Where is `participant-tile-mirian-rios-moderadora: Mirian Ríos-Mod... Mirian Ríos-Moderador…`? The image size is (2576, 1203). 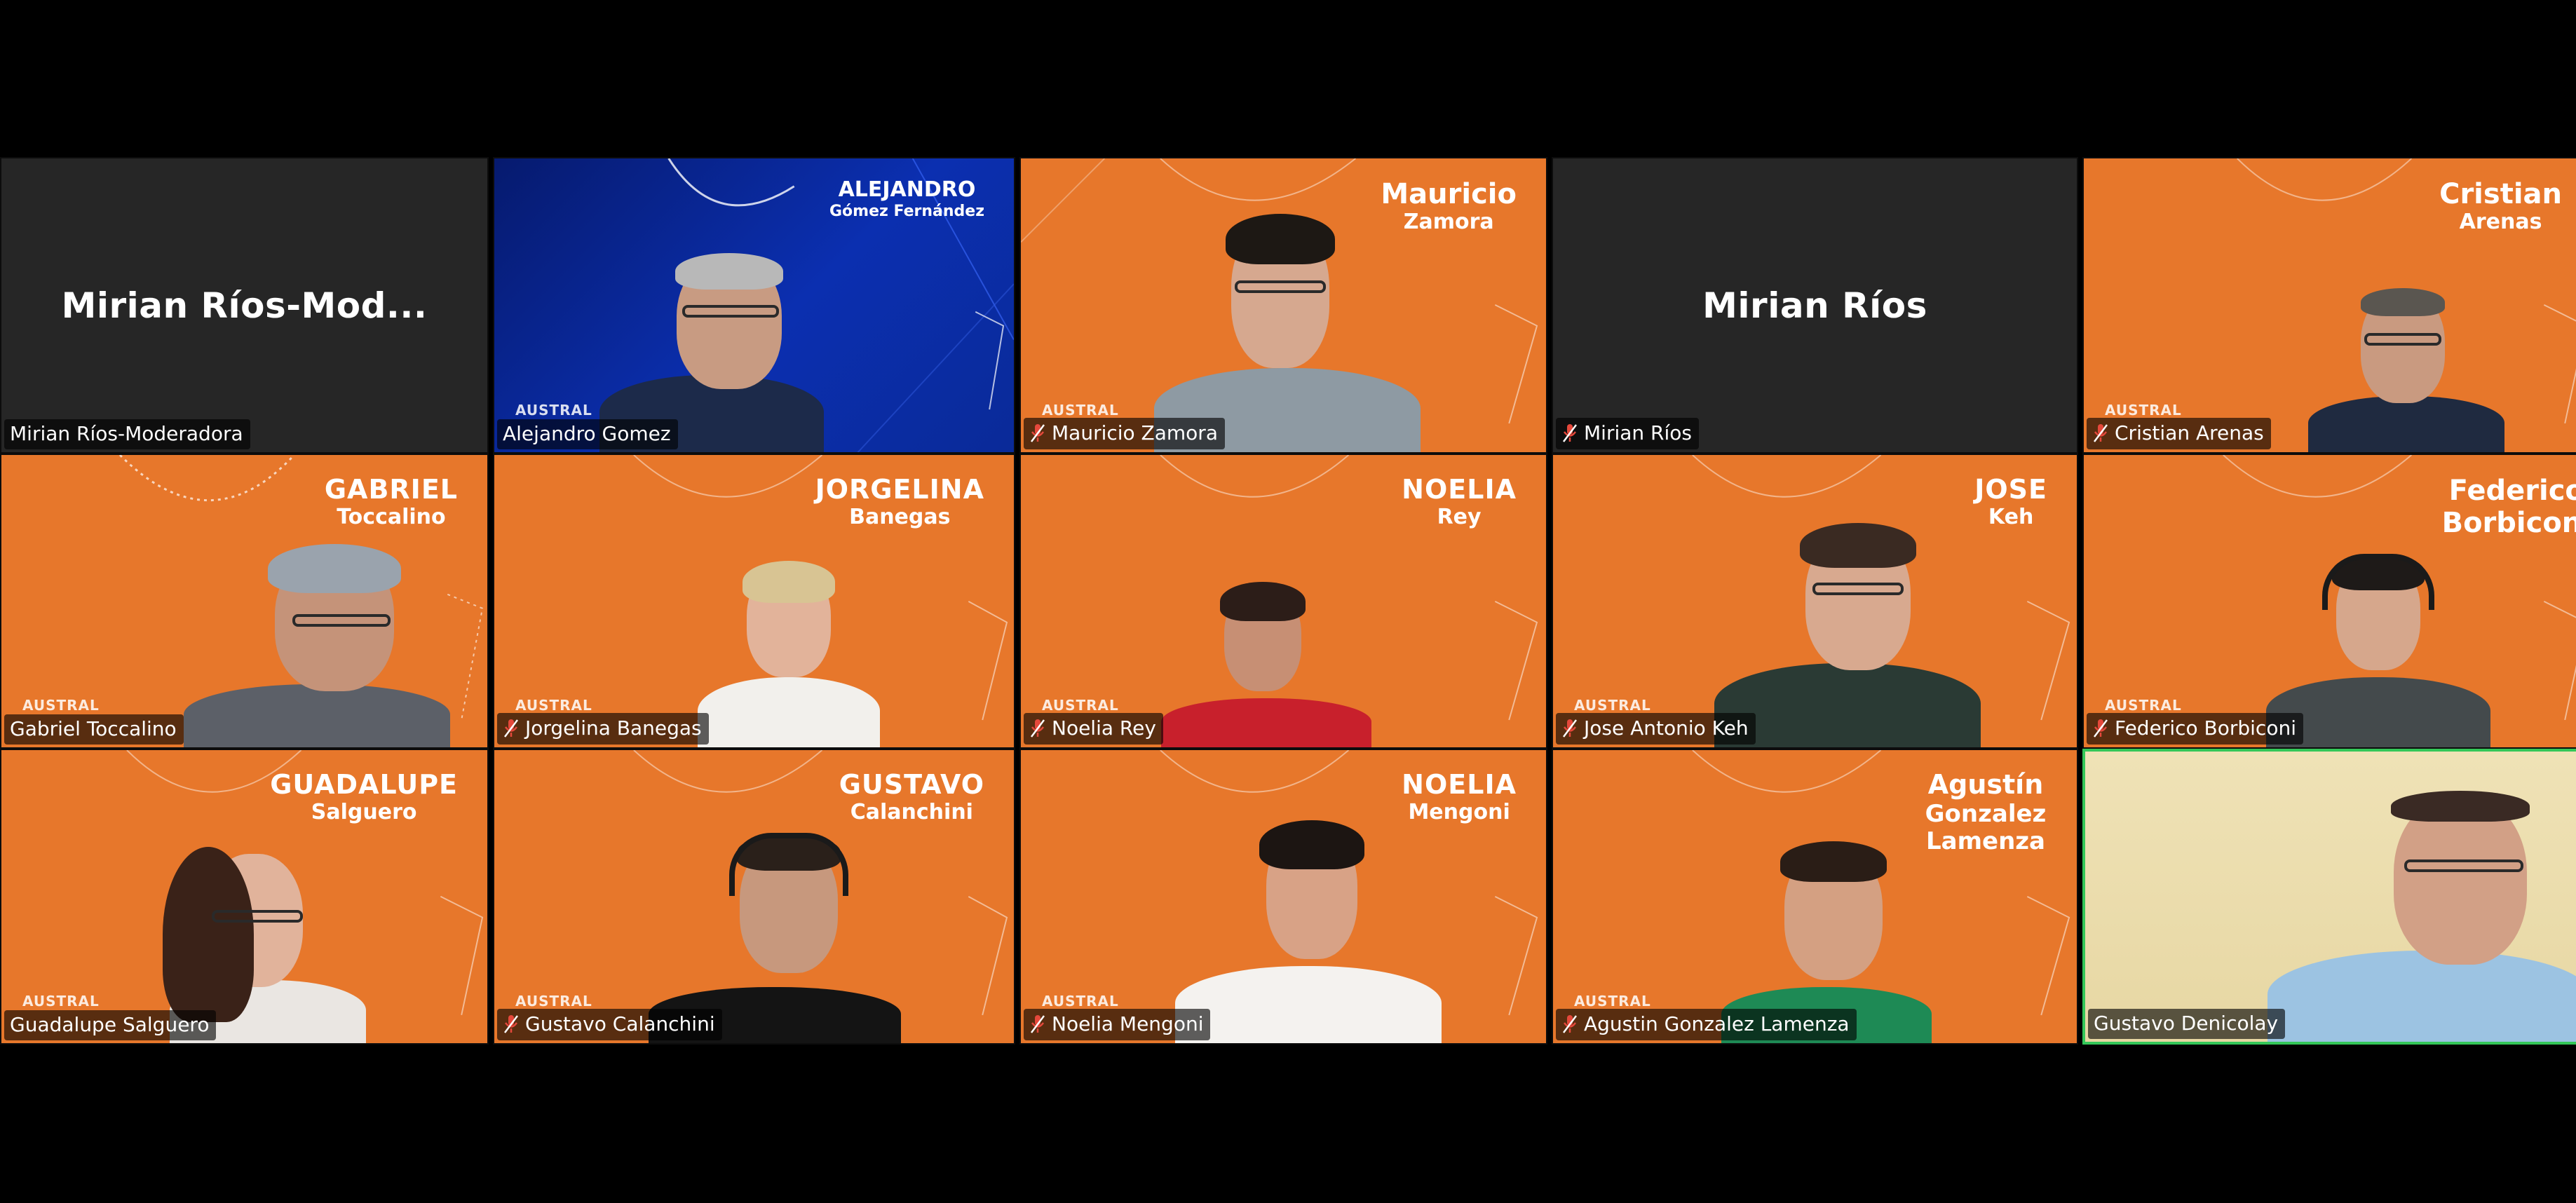 participant-tile-mirian-rios-moderadora: Mirian Ríos-Mod... Mirian Ríos-Moderador… is located at coordinates (244, 305).